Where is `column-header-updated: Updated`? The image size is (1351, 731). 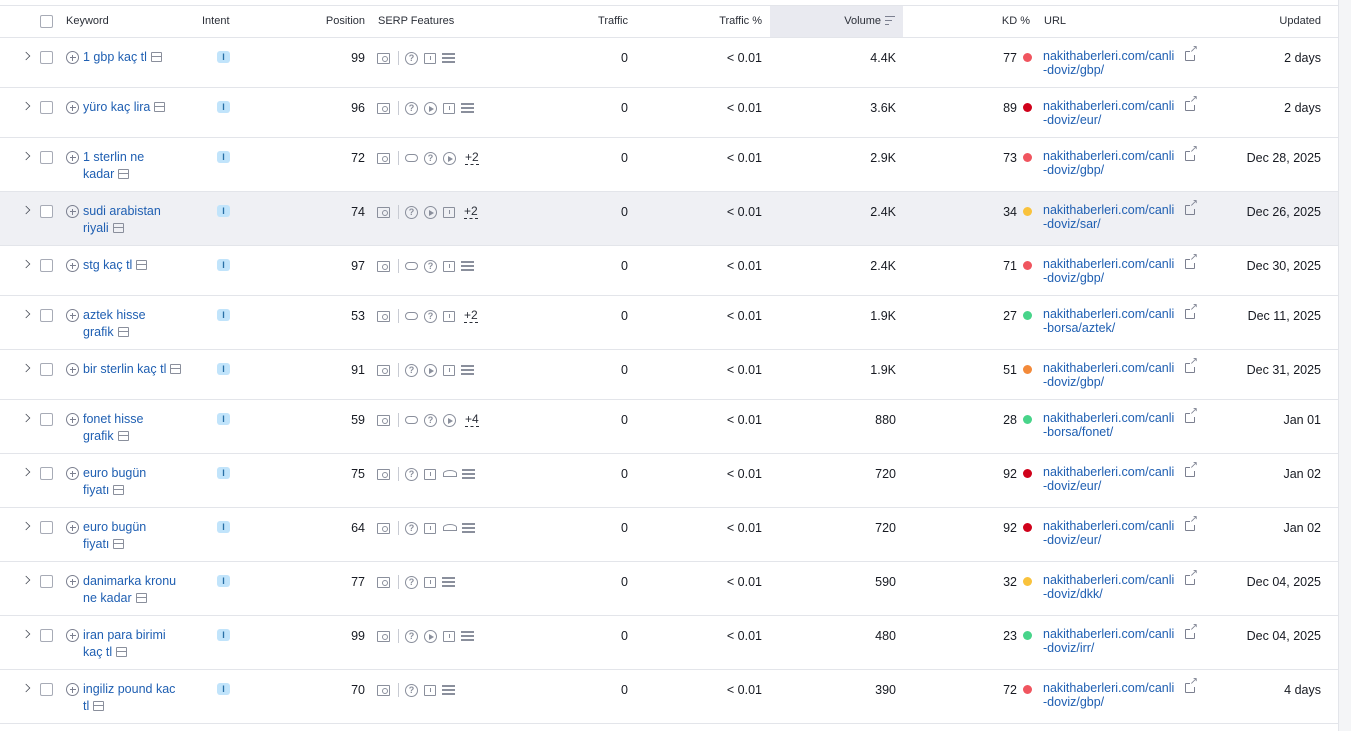
column-header-updated: Updated is located at coordinates (1280, 21).